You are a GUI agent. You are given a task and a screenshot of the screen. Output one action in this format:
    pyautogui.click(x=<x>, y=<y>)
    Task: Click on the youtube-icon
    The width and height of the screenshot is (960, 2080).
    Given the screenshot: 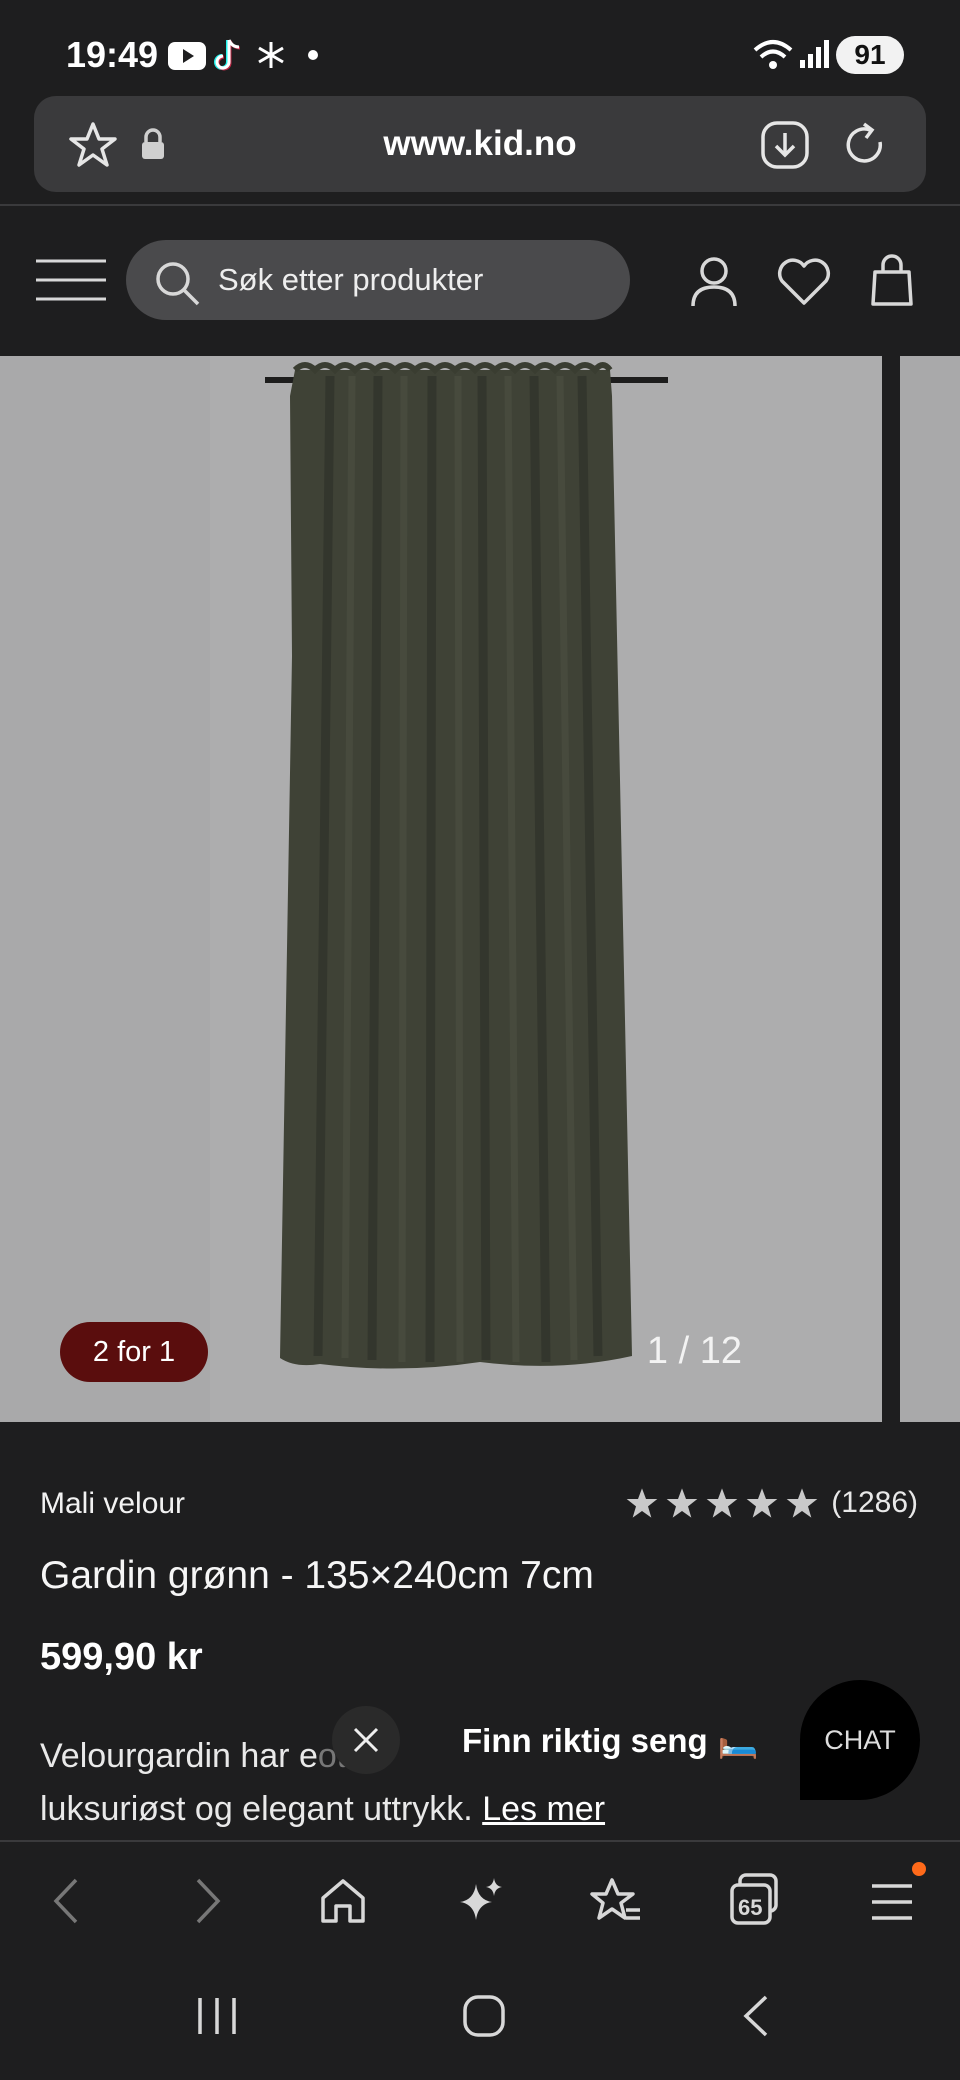 What is the action you would take?
    pyautogui.click(x=187, y=56)
    